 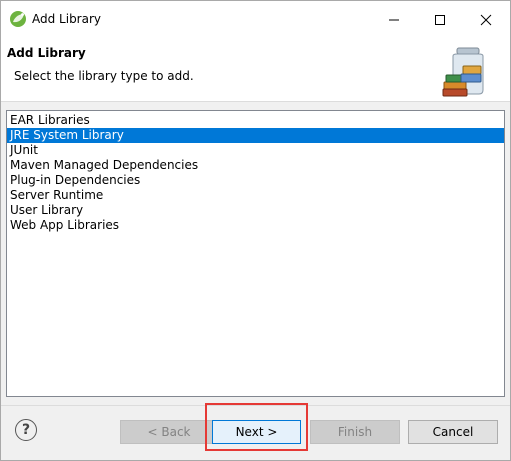 I want to click on title-bar: Add Library, so click(x=255, y=19).